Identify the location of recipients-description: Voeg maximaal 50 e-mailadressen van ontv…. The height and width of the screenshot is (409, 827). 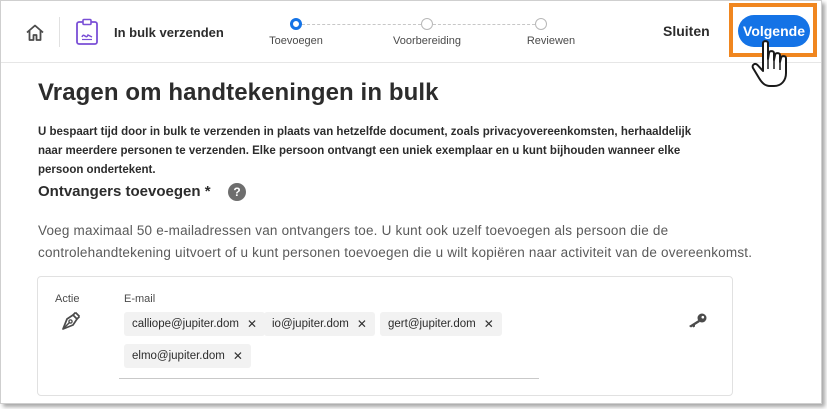
(413, 242).